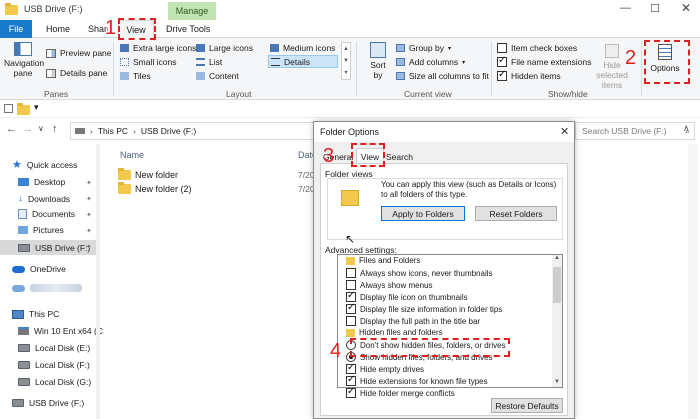 This screenshot has width=700, height=419. I want to click on sidebar-item-downloads: ↓ Downloads, so click(44, 198).